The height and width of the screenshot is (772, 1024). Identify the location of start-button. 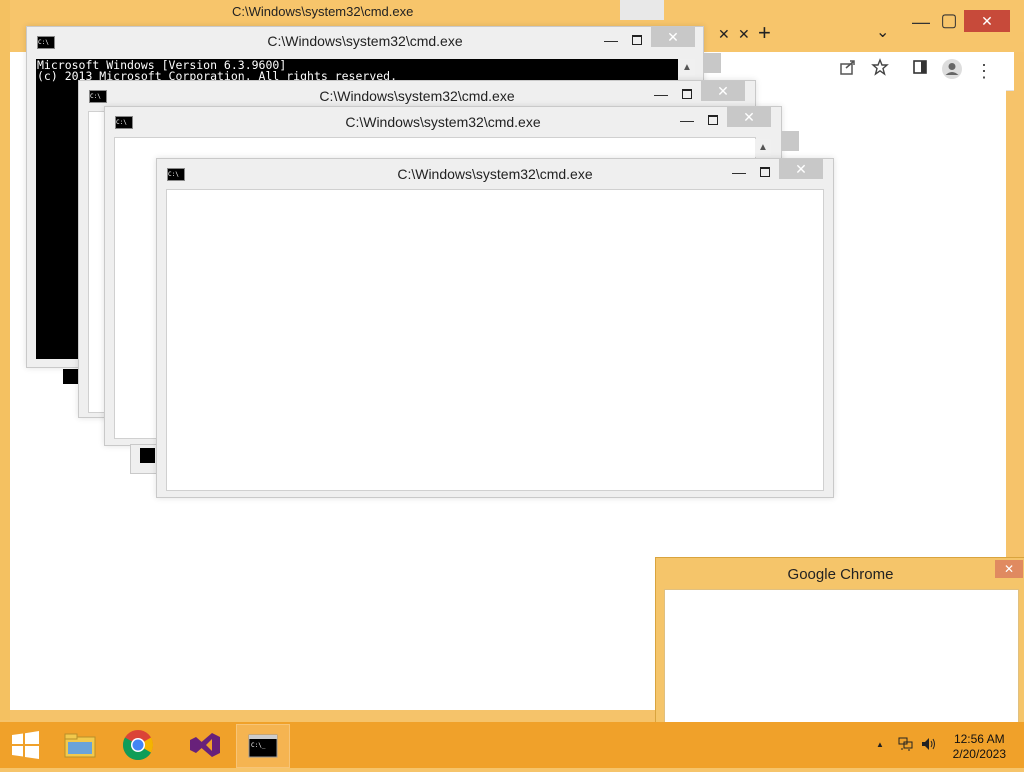
(26, 745).